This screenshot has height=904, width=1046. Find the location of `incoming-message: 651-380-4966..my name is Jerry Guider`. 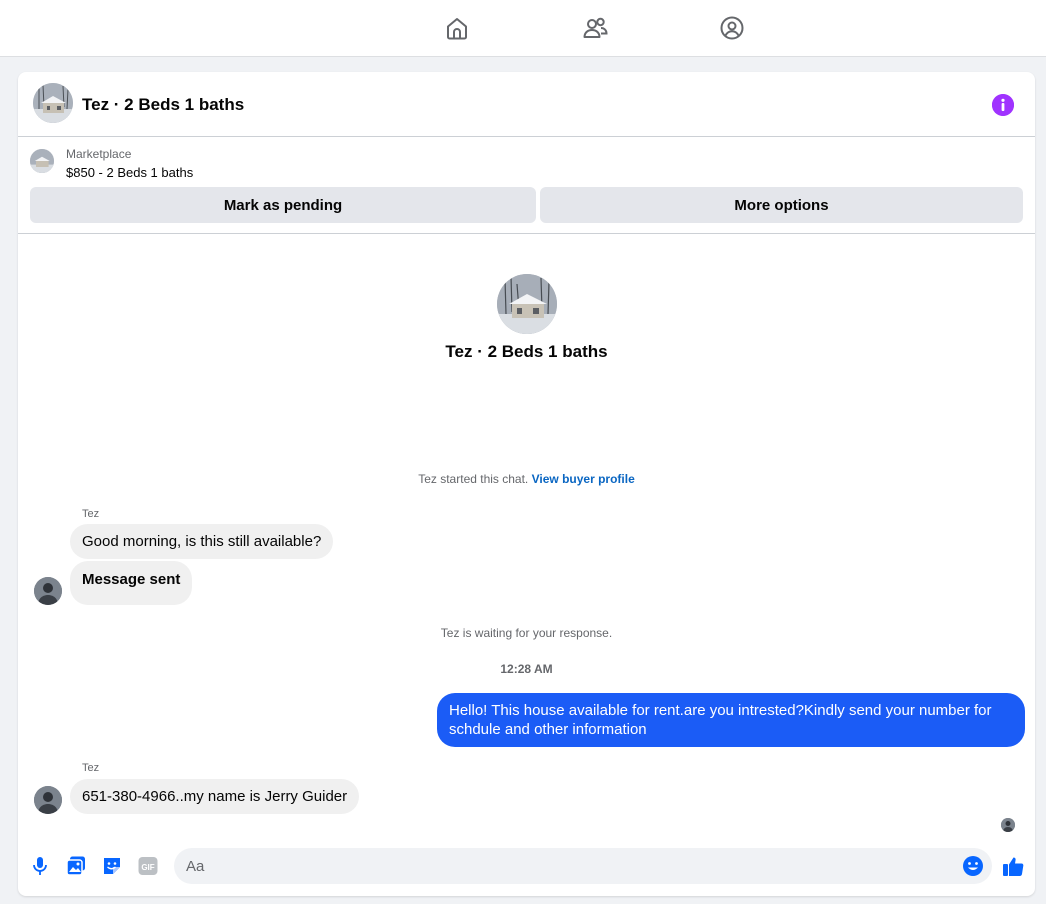

incoming-message: 651-380-4966..my name is Jerry Guider is located at coordinates (215, 796).